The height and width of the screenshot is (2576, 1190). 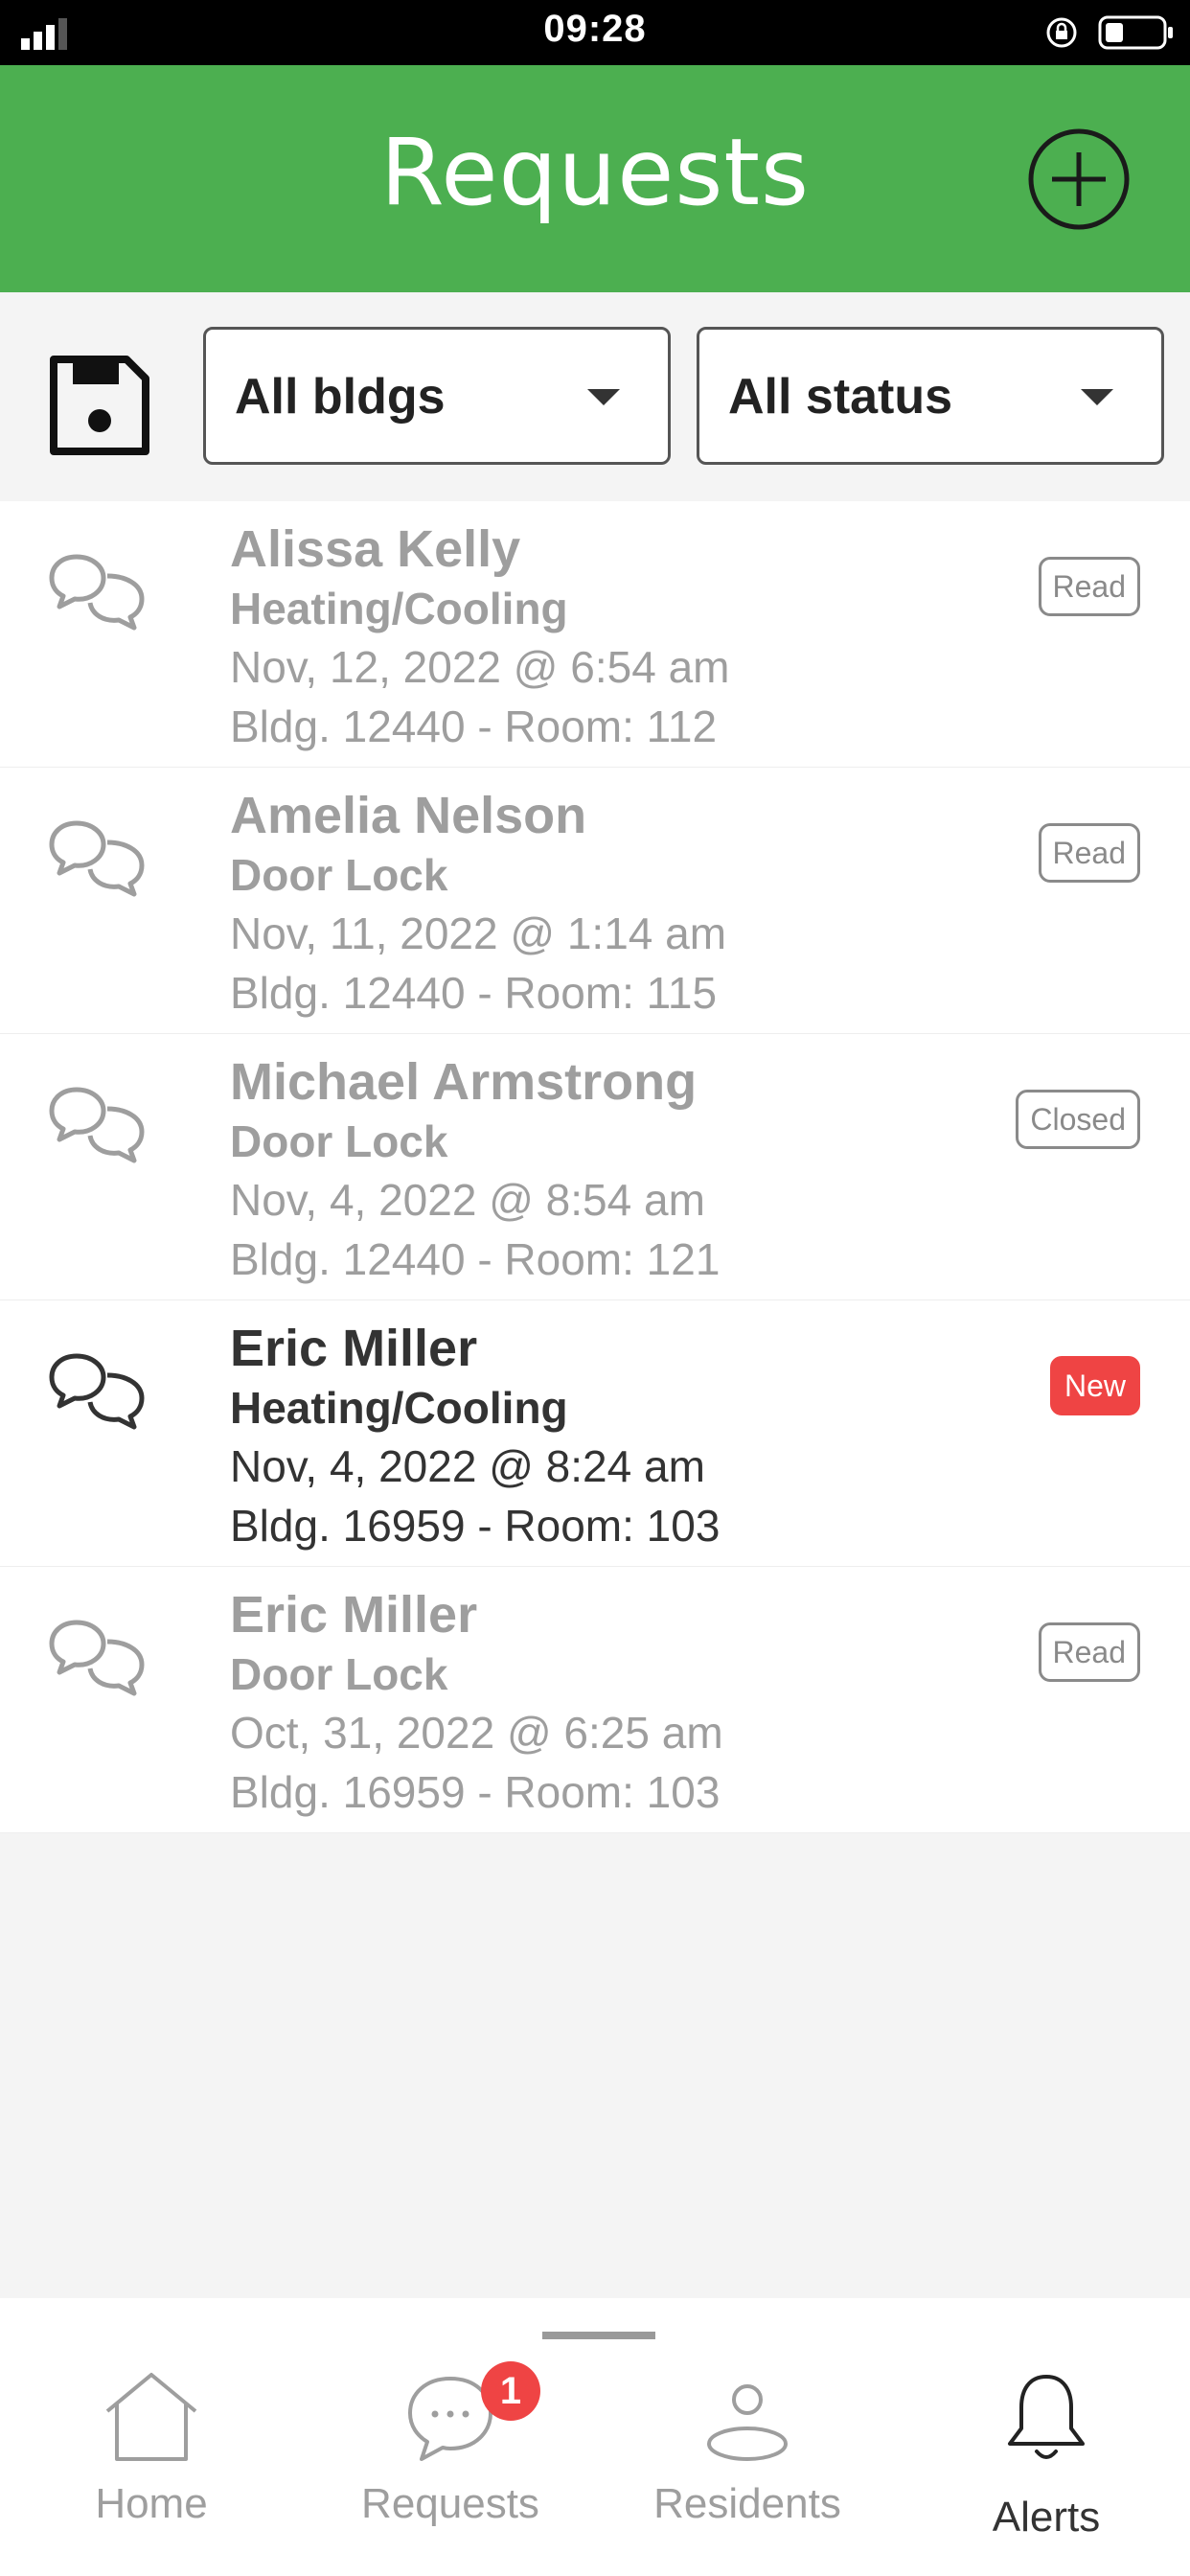 I want to click on status-bar: 09:28, so click(x=595, y=32).